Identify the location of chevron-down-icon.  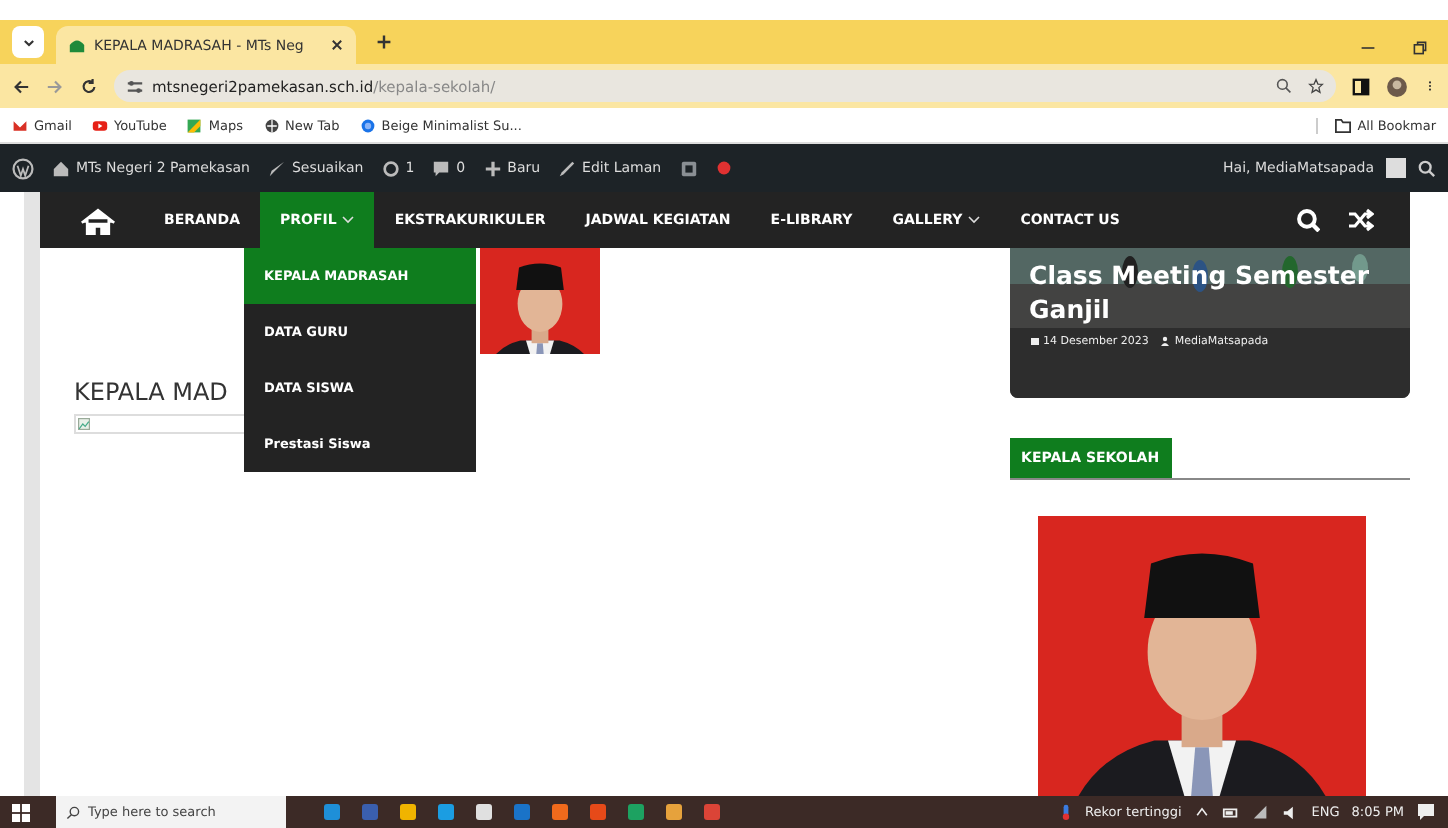
(28, 42).